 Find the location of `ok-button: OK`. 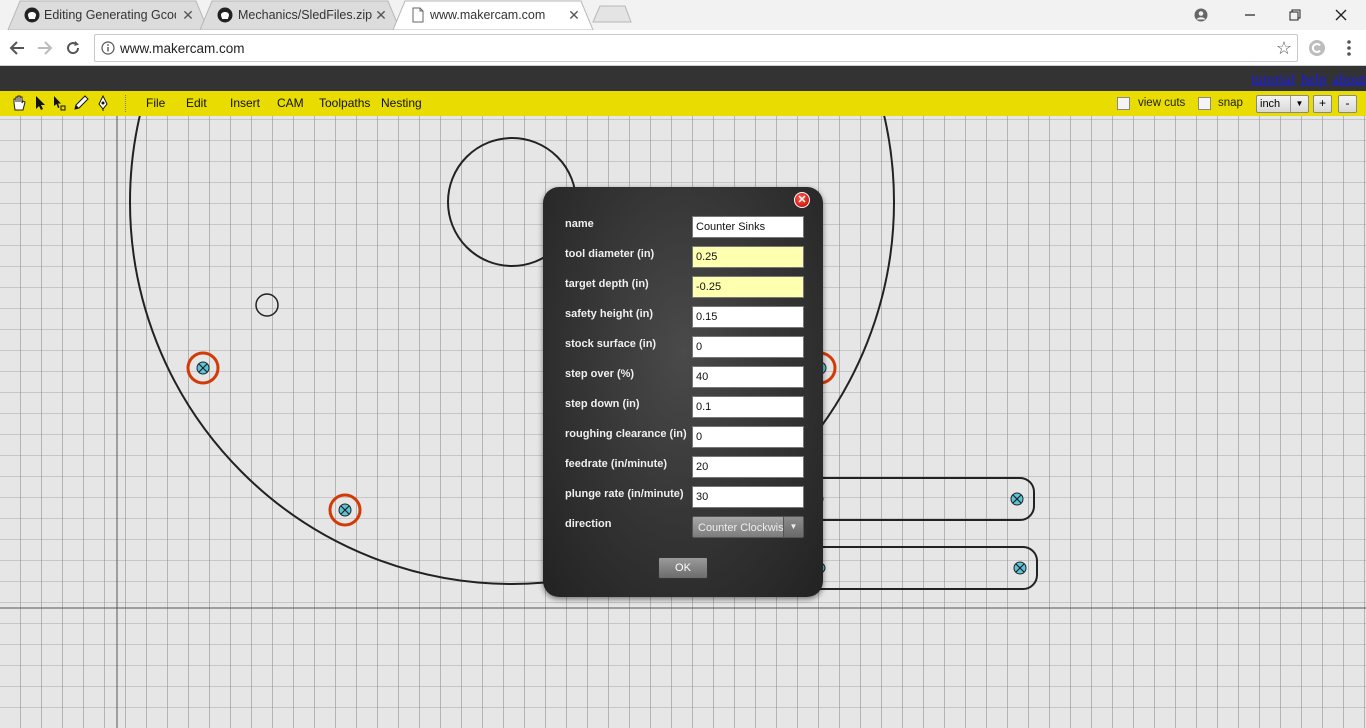

ok-button: OK is located at coordinates (683, 568).